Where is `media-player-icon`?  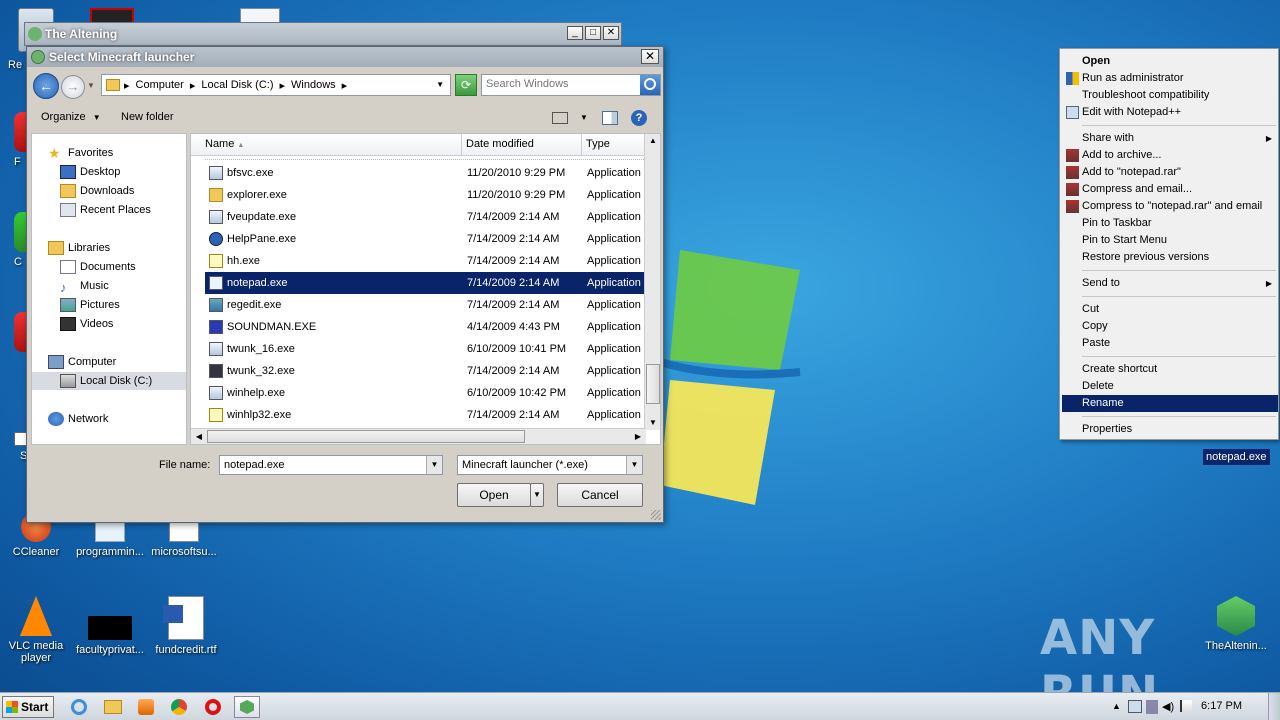
media-player-icon is located at coordinates (146, 707).